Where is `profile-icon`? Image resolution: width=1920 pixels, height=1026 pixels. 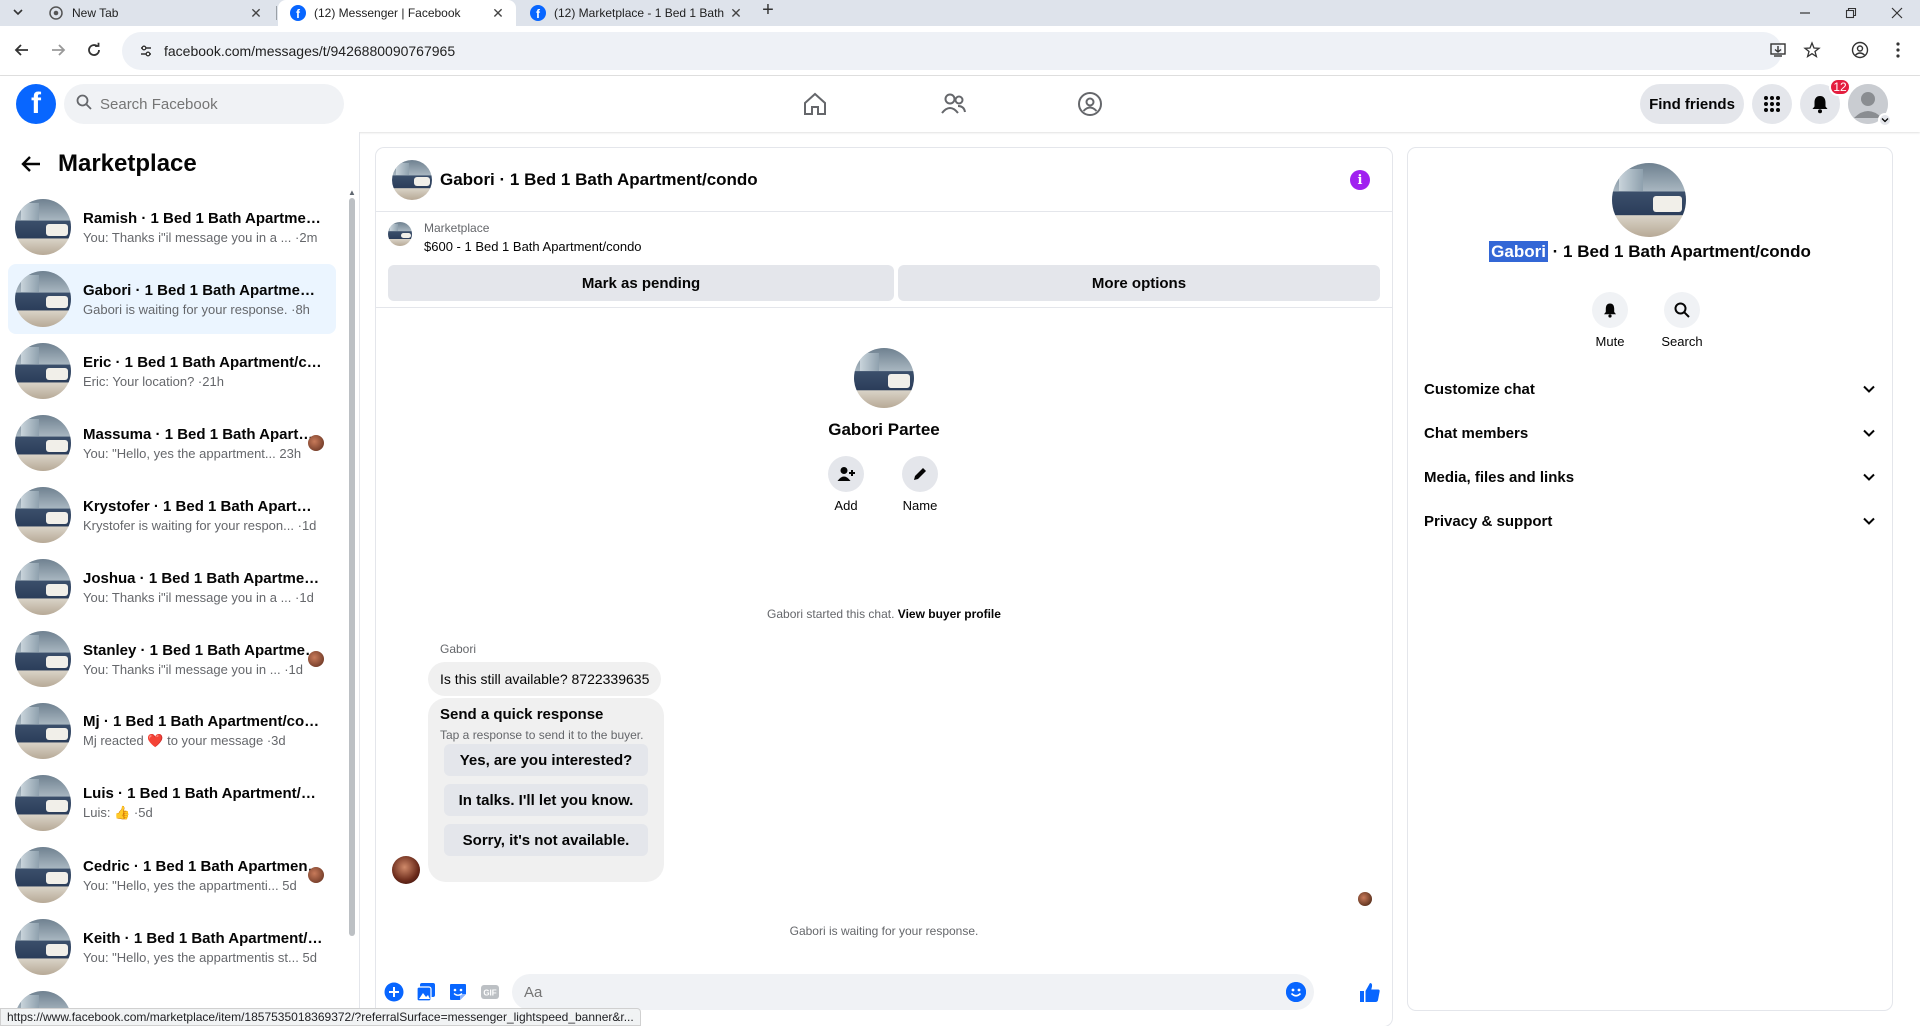 profile-icon is located at coordinates (1860, 50).